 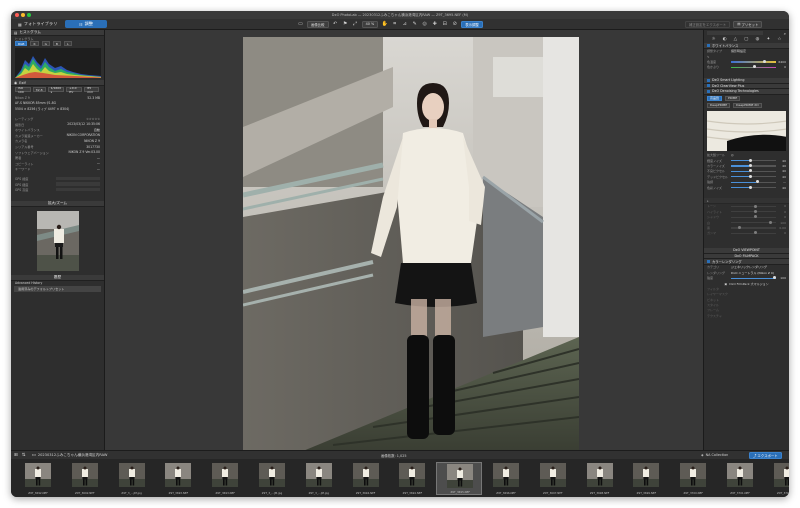 I want to click on gps-lat-field, so click(x=78, y=178).